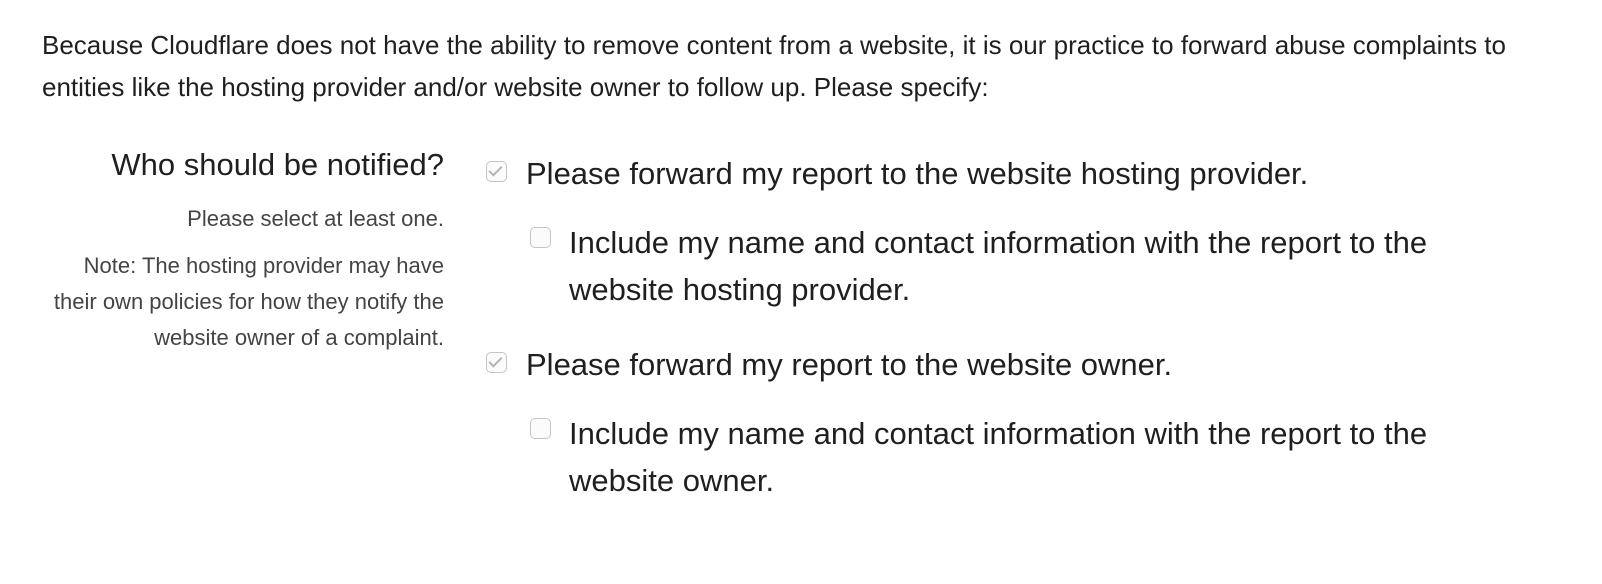  I want to click on forward-to-hosting-provider-checkbox, so click(496, 171).